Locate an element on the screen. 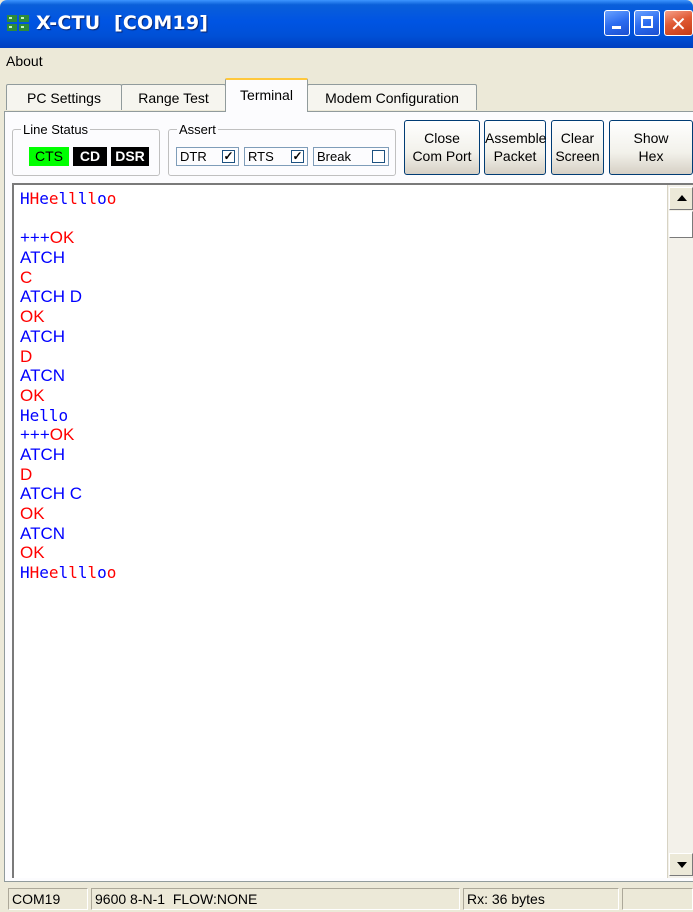  xctu-app-icon is located at coordinates (18, 23).